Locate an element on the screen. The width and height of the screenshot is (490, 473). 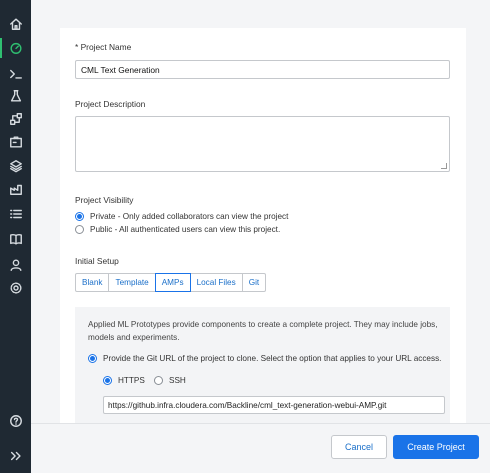
home-icon is located at coordinates (15, 23).